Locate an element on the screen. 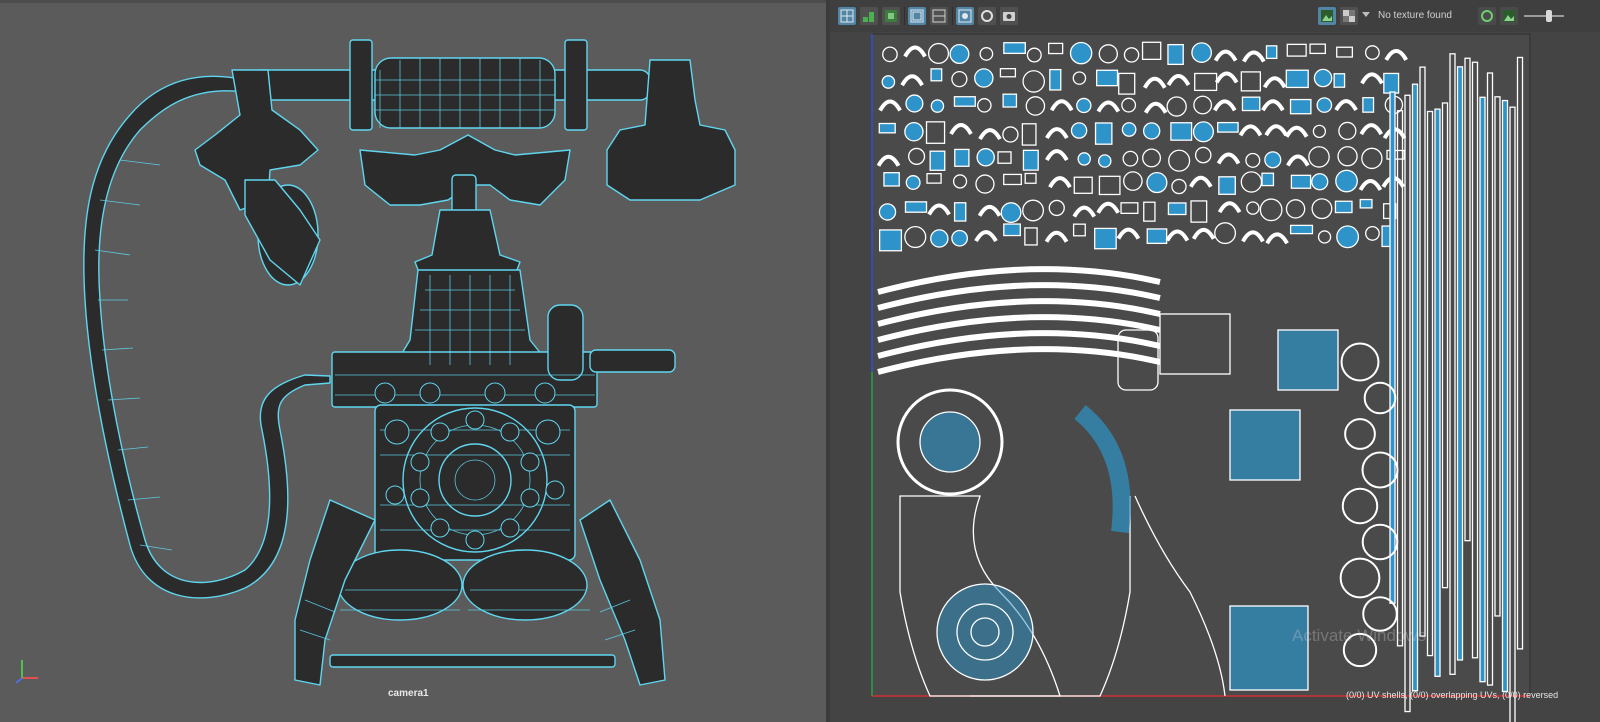  shaded-uv-icon is located at coordinates (869, 16).